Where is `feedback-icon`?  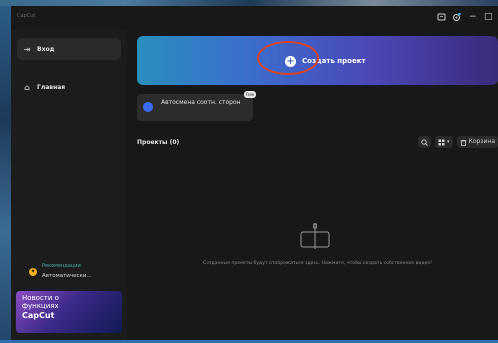
feedback-icon is located at coordinates (441, 19).